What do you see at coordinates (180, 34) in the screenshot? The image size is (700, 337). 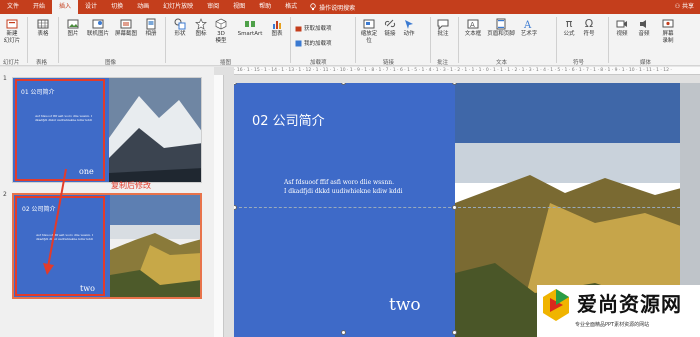 I see `shapes-label: 形状` at bounding box center [180, 34].